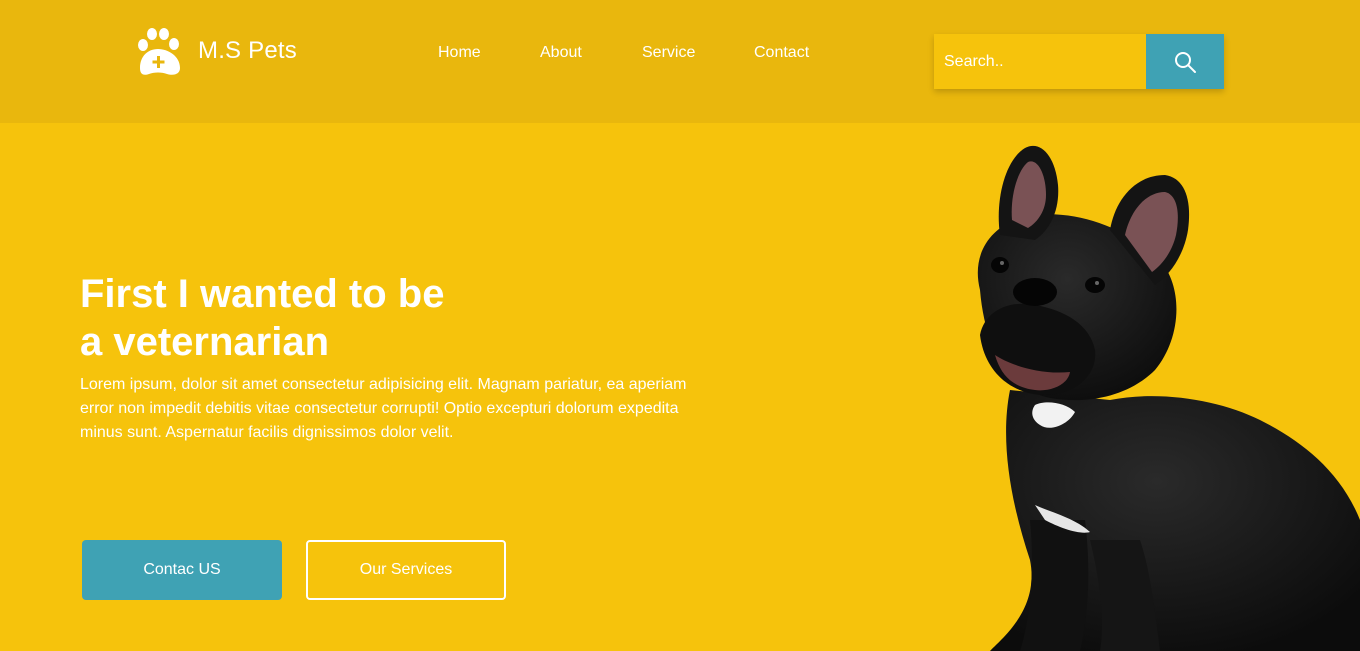 This screenshot has height=651, width=1360. Describe the element at coordinates (262, 294) in the screenshot. I see `hero-title-line-1: First I wanted to be` at that location.